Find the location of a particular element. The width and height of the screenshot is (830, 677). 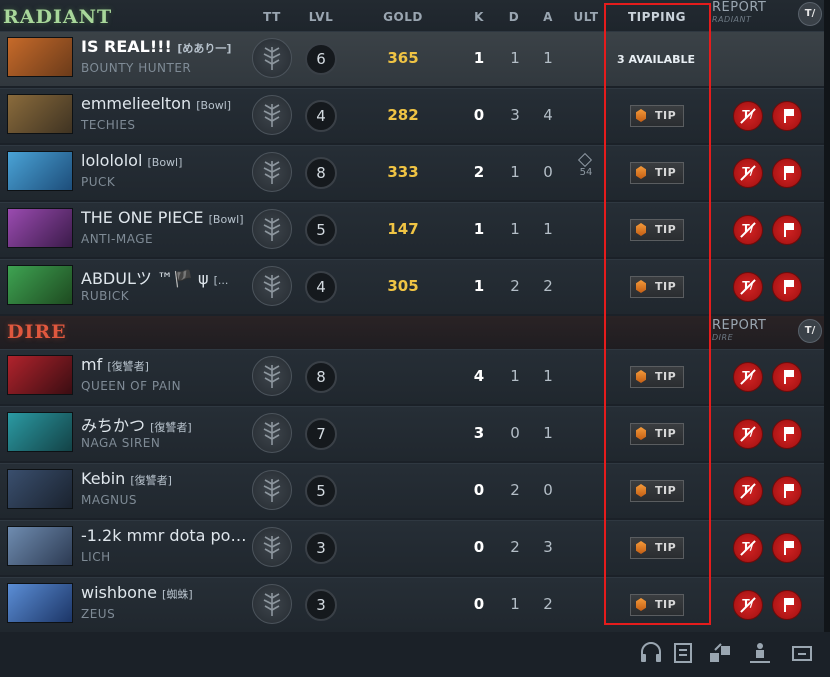

col-gold: GOLD is located at coordinates (403, 17).